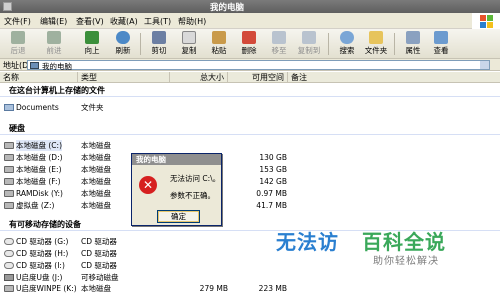  Describe the element at coordinates (250, 288) in the screenshot. I see `list-item: U启度WINPE (K:) 本地磁盘 279 MB 223 MB` at that location.